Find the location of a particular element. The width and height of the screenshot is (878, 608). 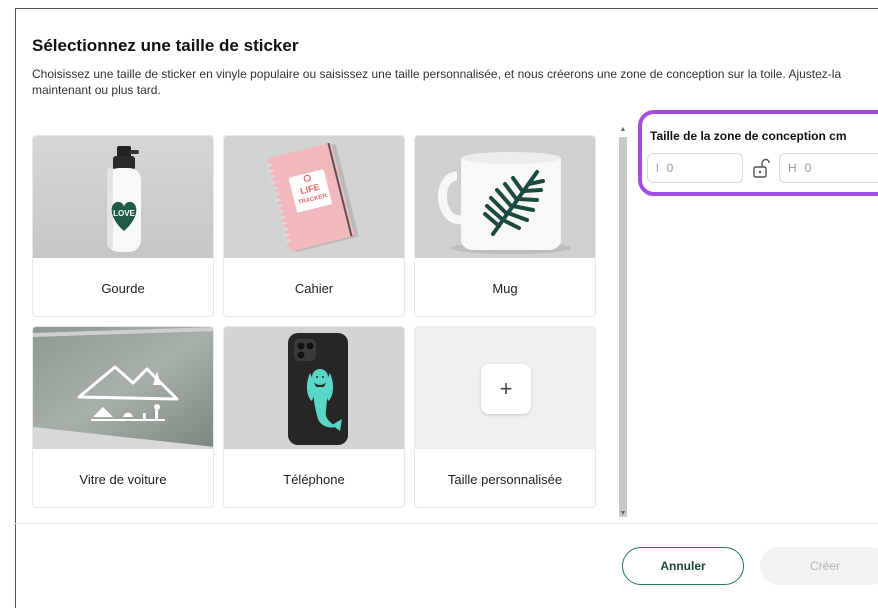

sticker-option-gourde: LOVE Gourde is located at coordinates (123, 226).